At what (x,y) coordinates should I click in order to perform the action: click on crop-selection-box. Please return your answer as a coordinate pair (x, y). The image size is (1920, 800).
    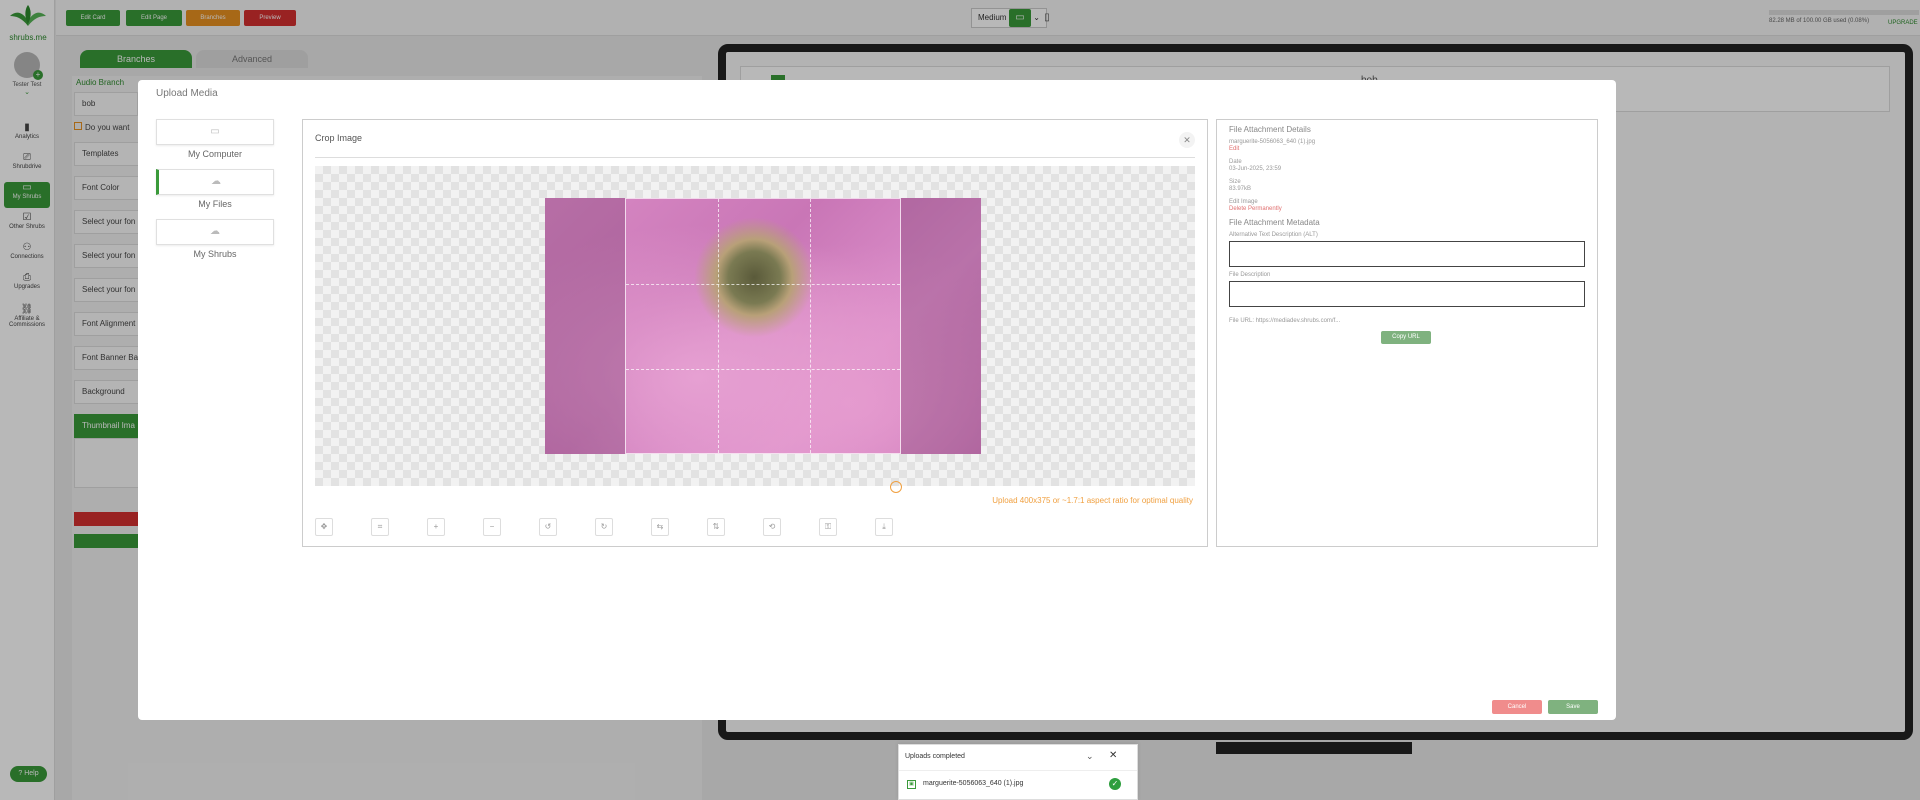
    Looking at the image, I should click on (763, 326).